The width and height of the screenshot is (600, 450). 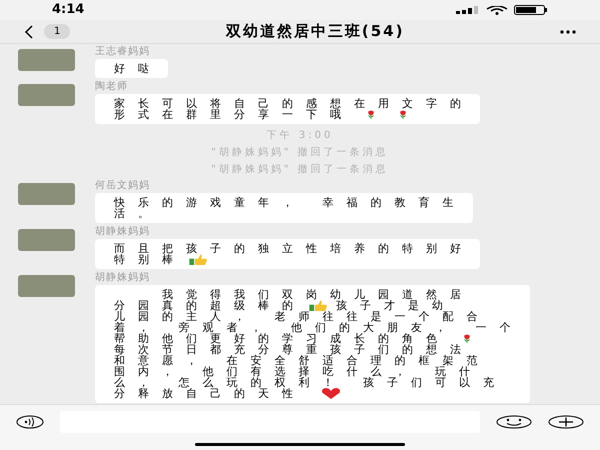 What do you see at coordinates (210, 393) in the screenshot?
I see `message-text: 分释放自己的天性` at bounding box center [210, 393].